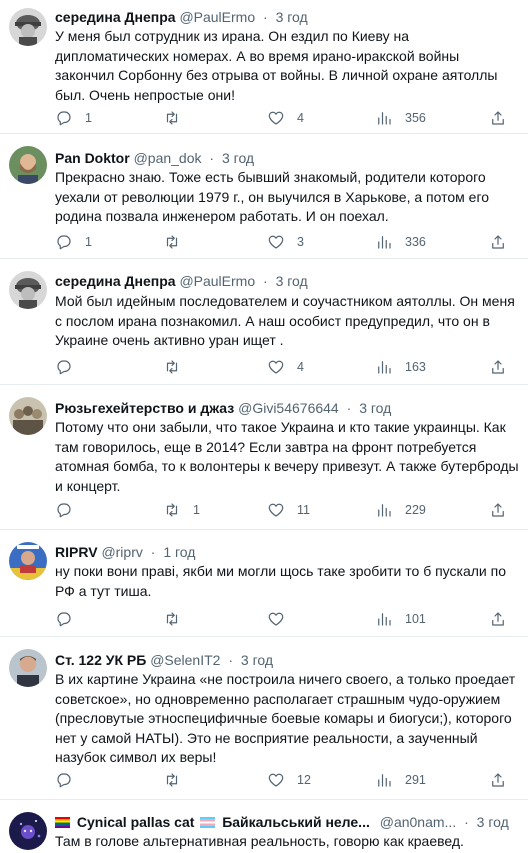 The height and width of the screenshot is (853, 528). I want to click on share-icon, so click(498, 510).